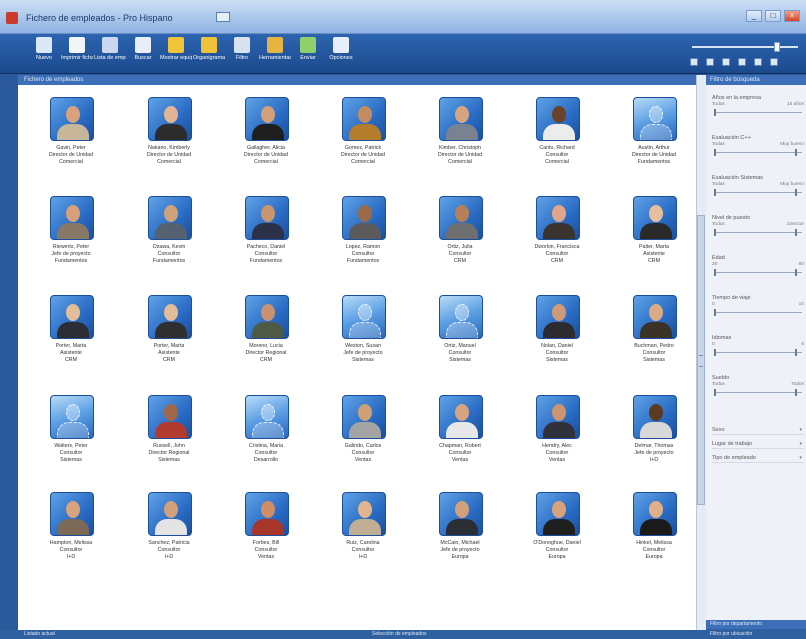 The width and height of the screenshot is (806, 639). I want to click on employee-card: Cristina, Maria Consultor Desarrollo, so click(266, 443).